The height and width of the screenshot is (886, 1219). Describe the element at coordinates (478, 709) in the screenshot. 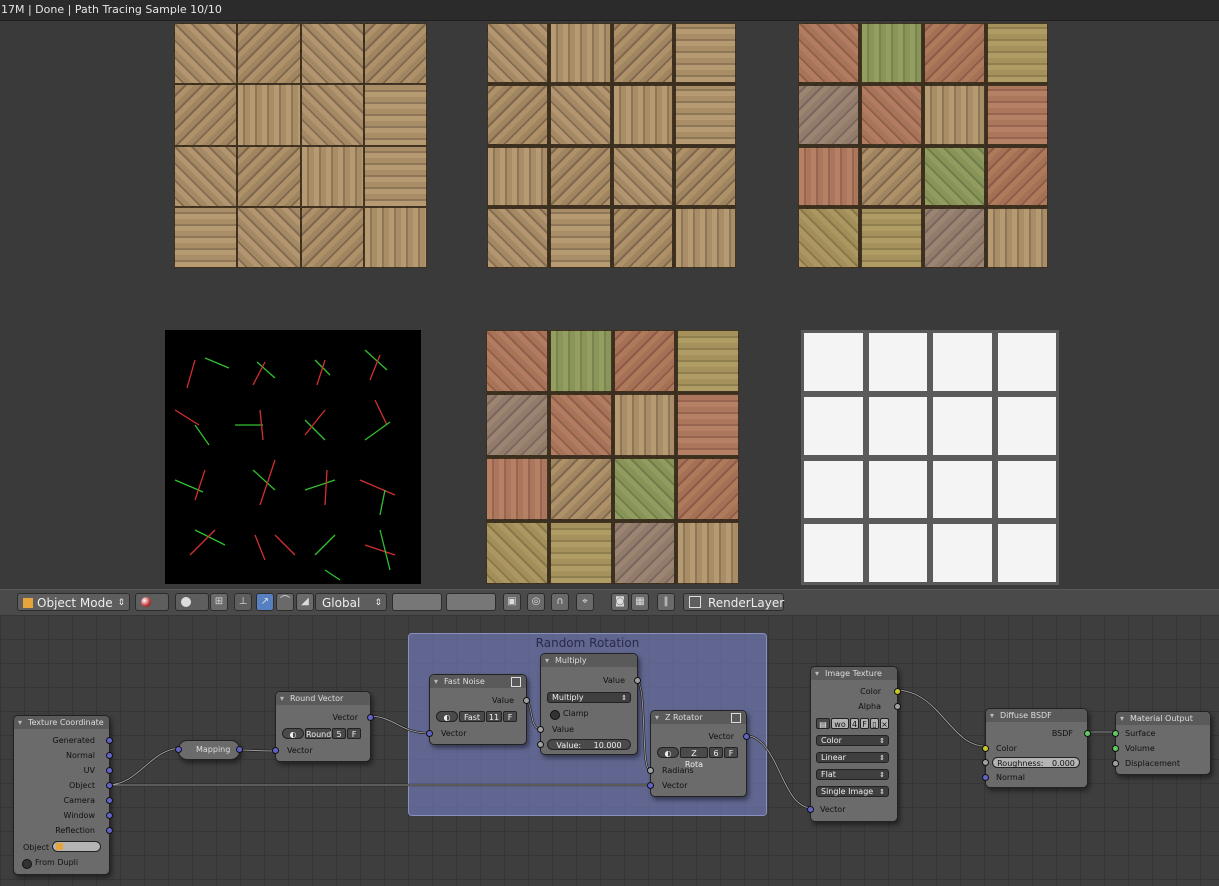

I see `node-fast-noise: Fast Noise Value ◐ Fast 11 F Vector` at that location.